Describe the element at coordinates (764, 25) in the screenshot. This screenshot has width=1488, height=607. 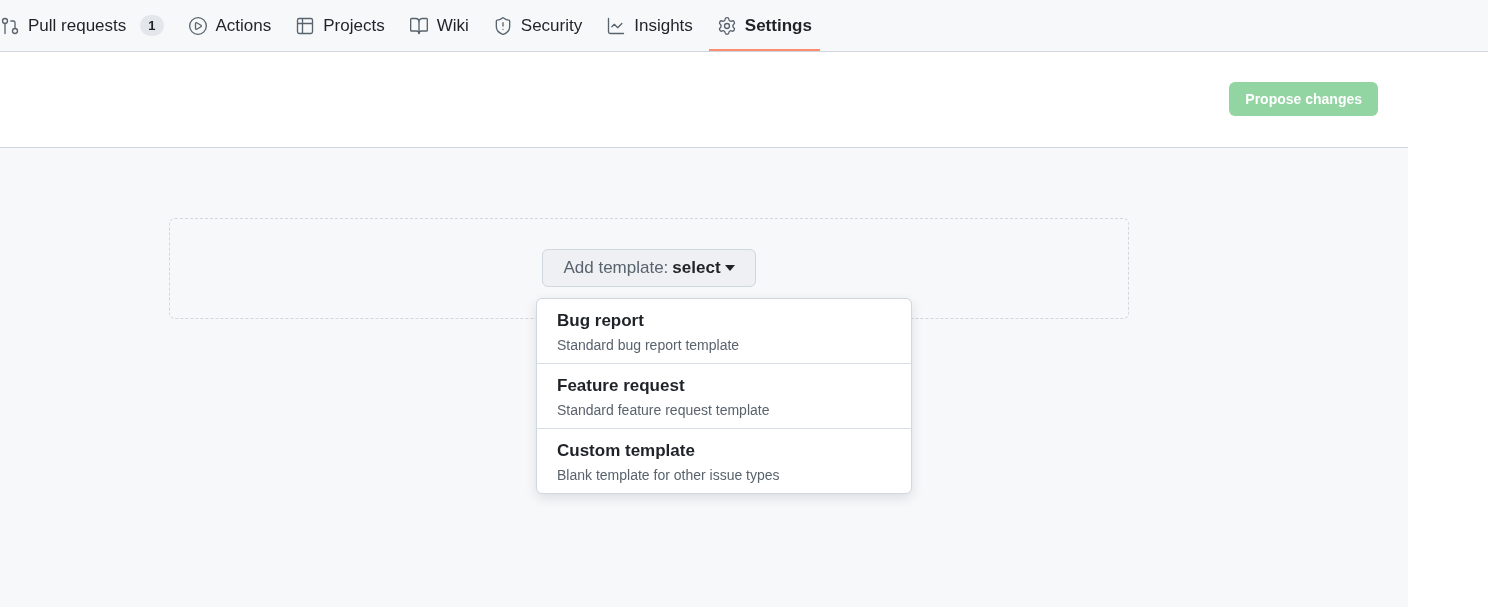
I see `nav-tab: Settings` at that location.